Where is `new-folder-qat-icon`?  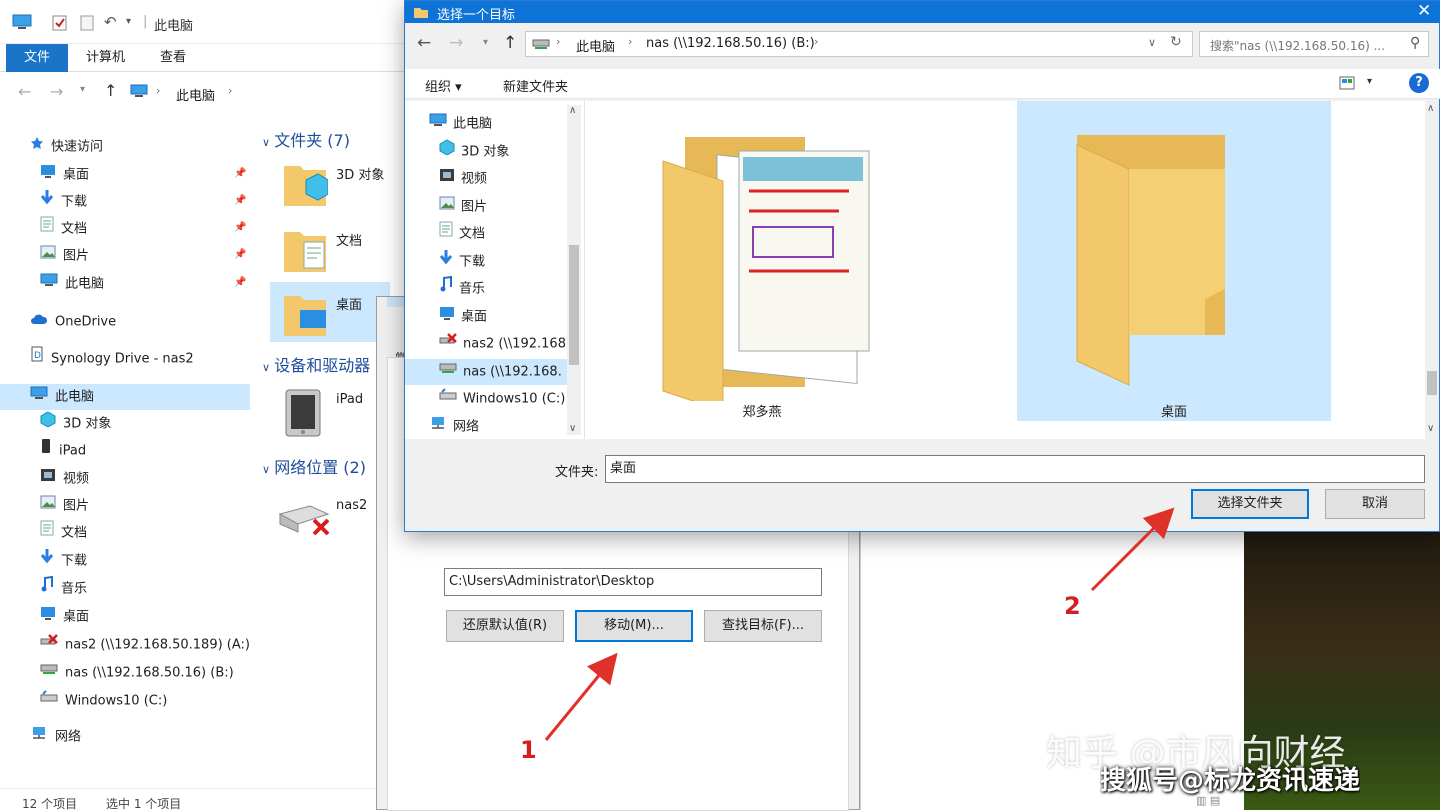 new-folder-qat-icon is located at coordinates (87, 25).